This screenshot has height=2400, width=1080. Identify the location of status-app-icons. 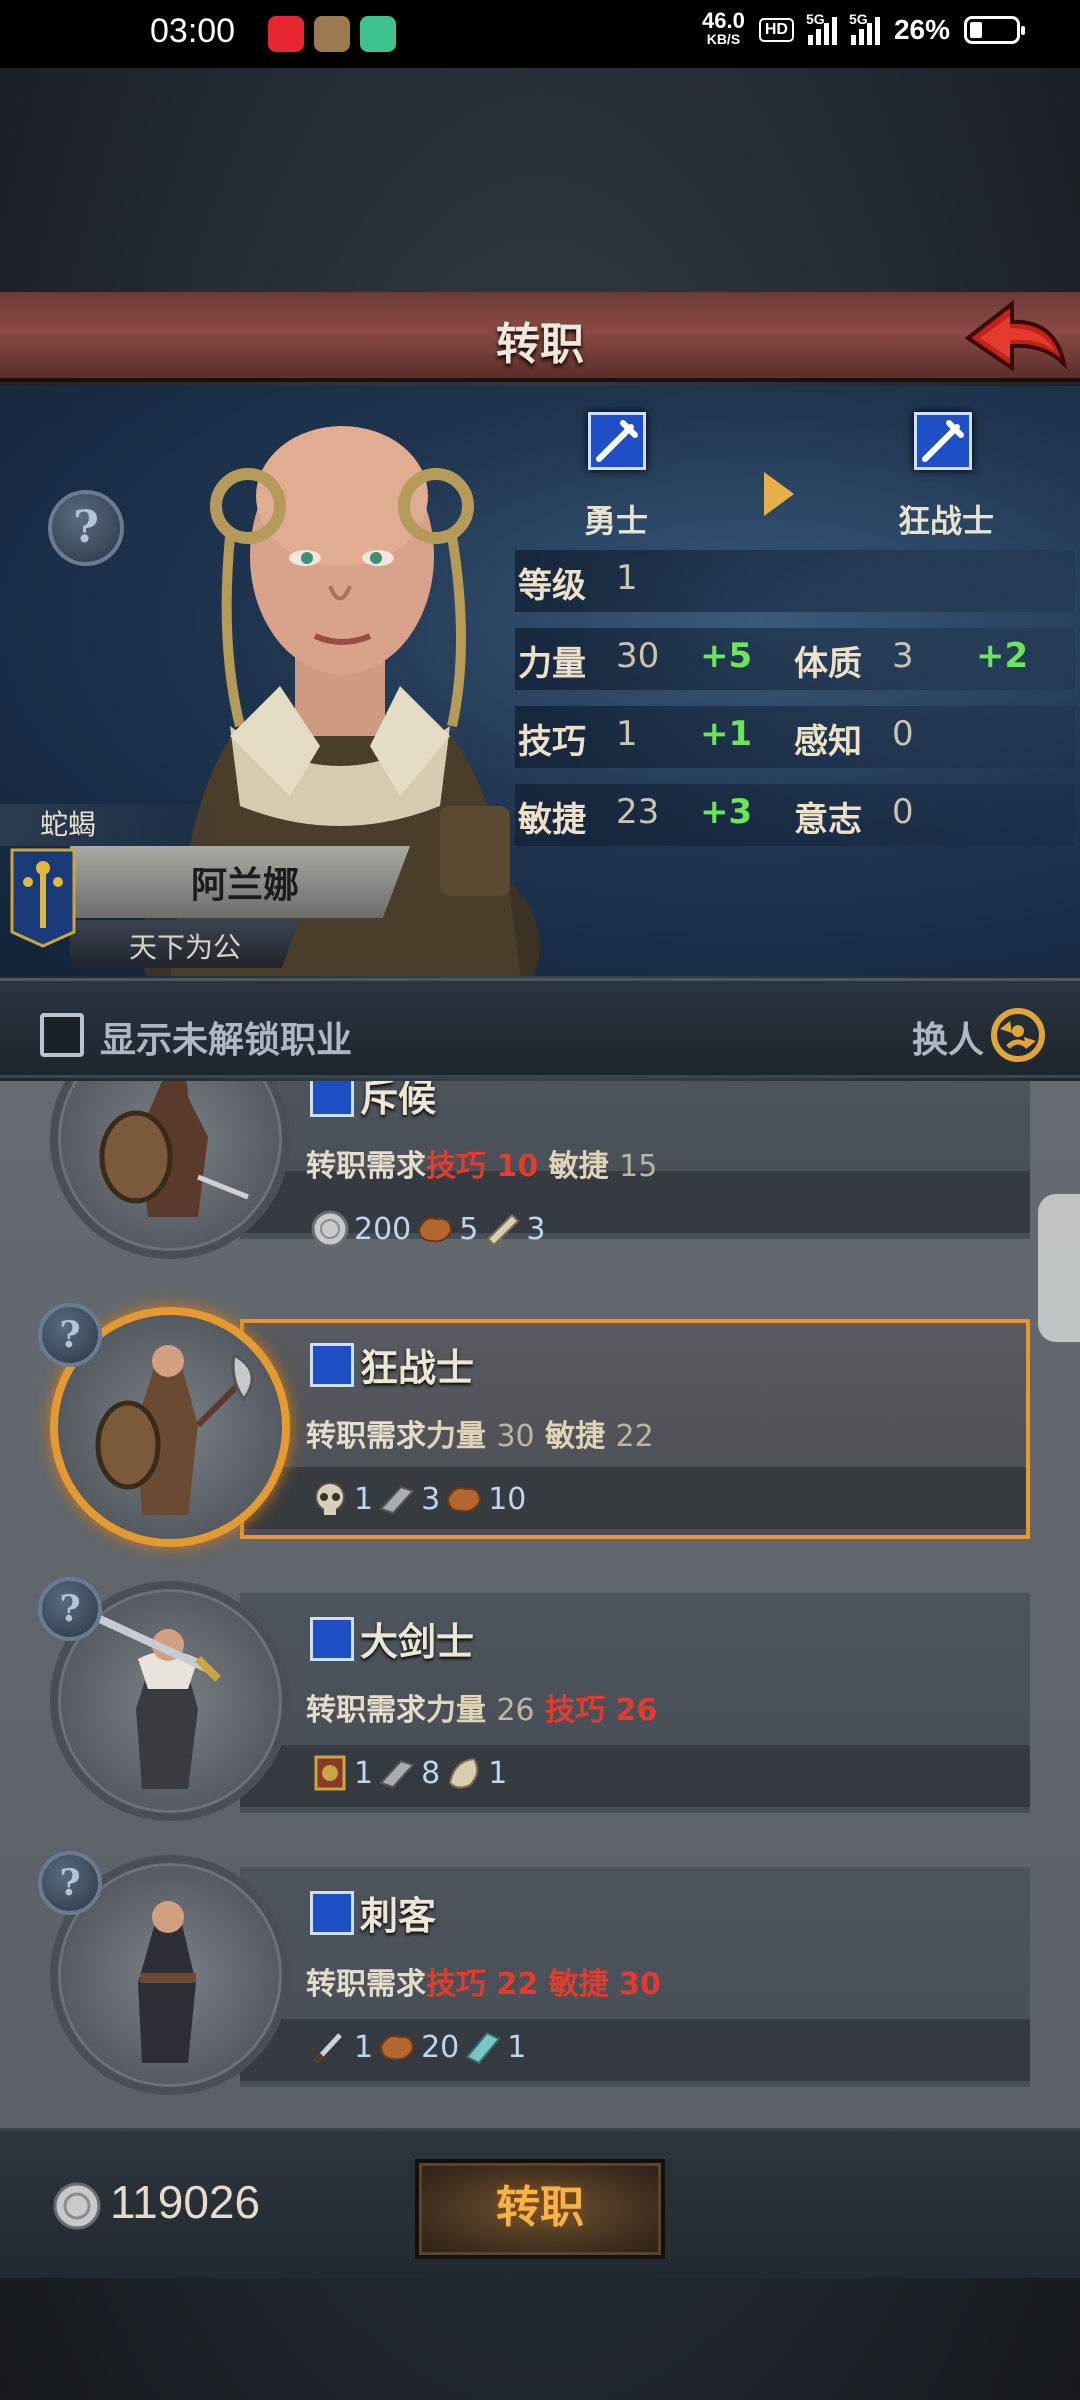
(332, 34).